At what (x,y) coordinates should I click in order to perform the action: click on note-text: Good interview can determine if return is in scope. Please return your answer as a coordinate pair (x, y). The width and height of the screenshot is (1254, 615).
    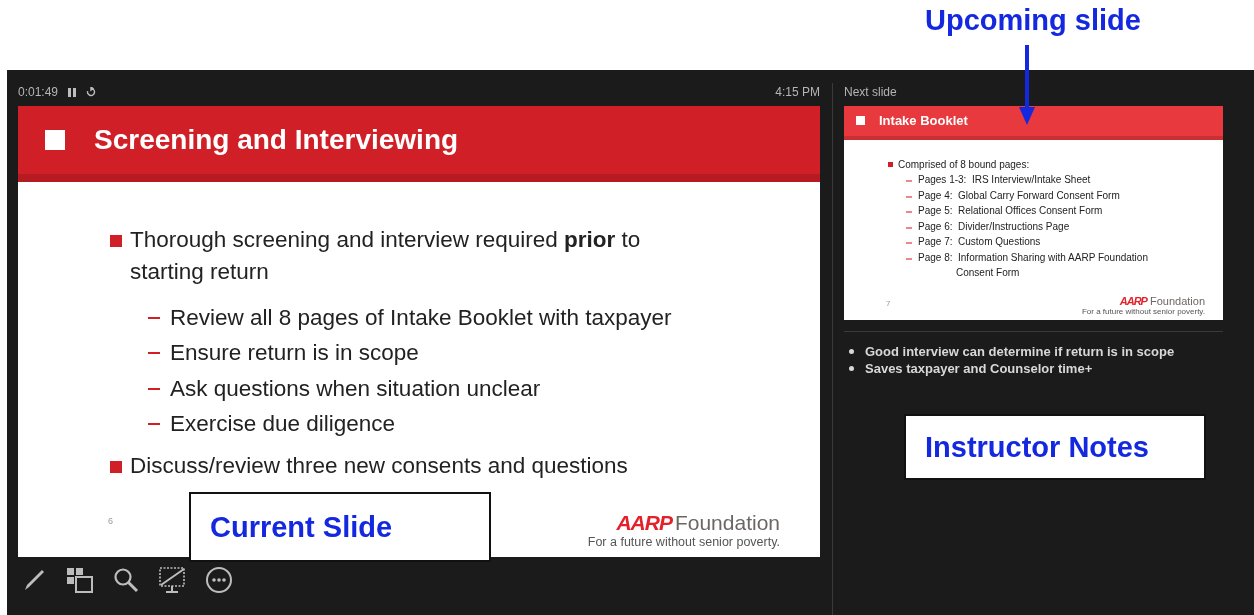
    Looking at the image, I should click on (1020, 351).